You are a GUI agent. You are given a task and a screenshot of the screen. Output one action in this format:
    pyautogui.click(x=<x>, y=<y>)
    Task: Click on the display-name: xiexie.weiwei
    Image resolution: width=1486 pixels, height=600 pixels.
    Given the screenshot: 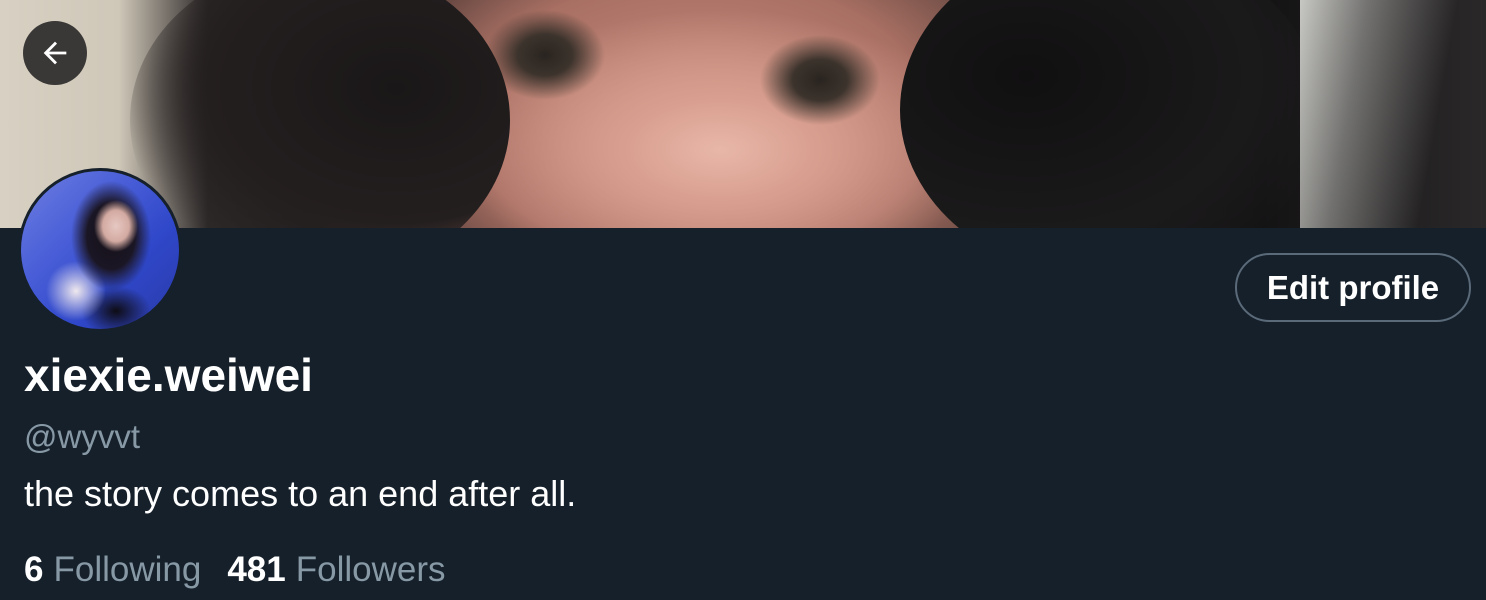 What is the action you would take?
    pyautogui.click(x=168, y=375)
    